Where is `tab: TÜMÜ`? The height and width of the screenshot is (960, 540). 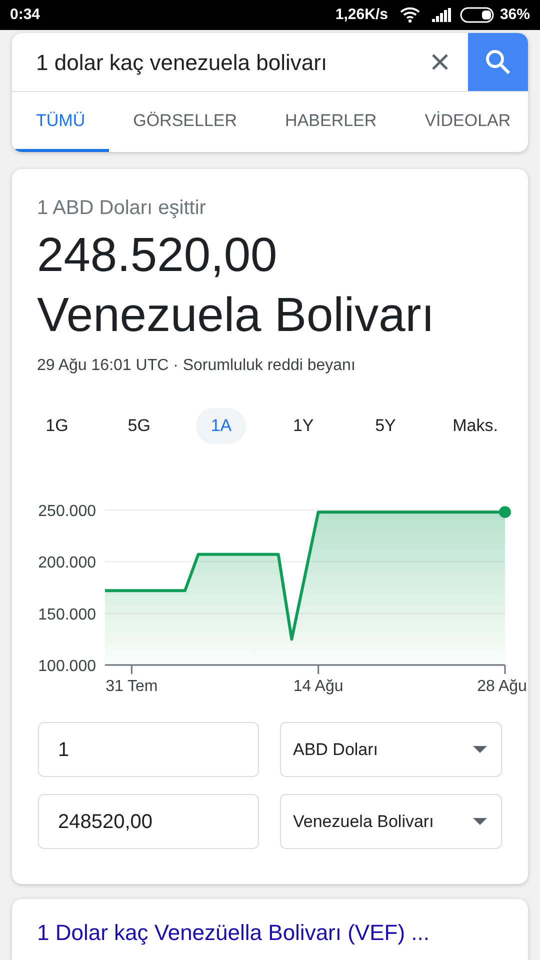
tab: TÜMÜ is located at coordinates (61, 122).